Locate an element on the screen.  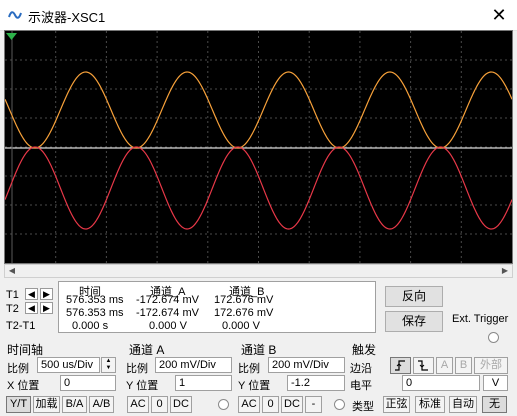
t2-right-arrow-icon: ▶ is located at coordinates (46, 308).